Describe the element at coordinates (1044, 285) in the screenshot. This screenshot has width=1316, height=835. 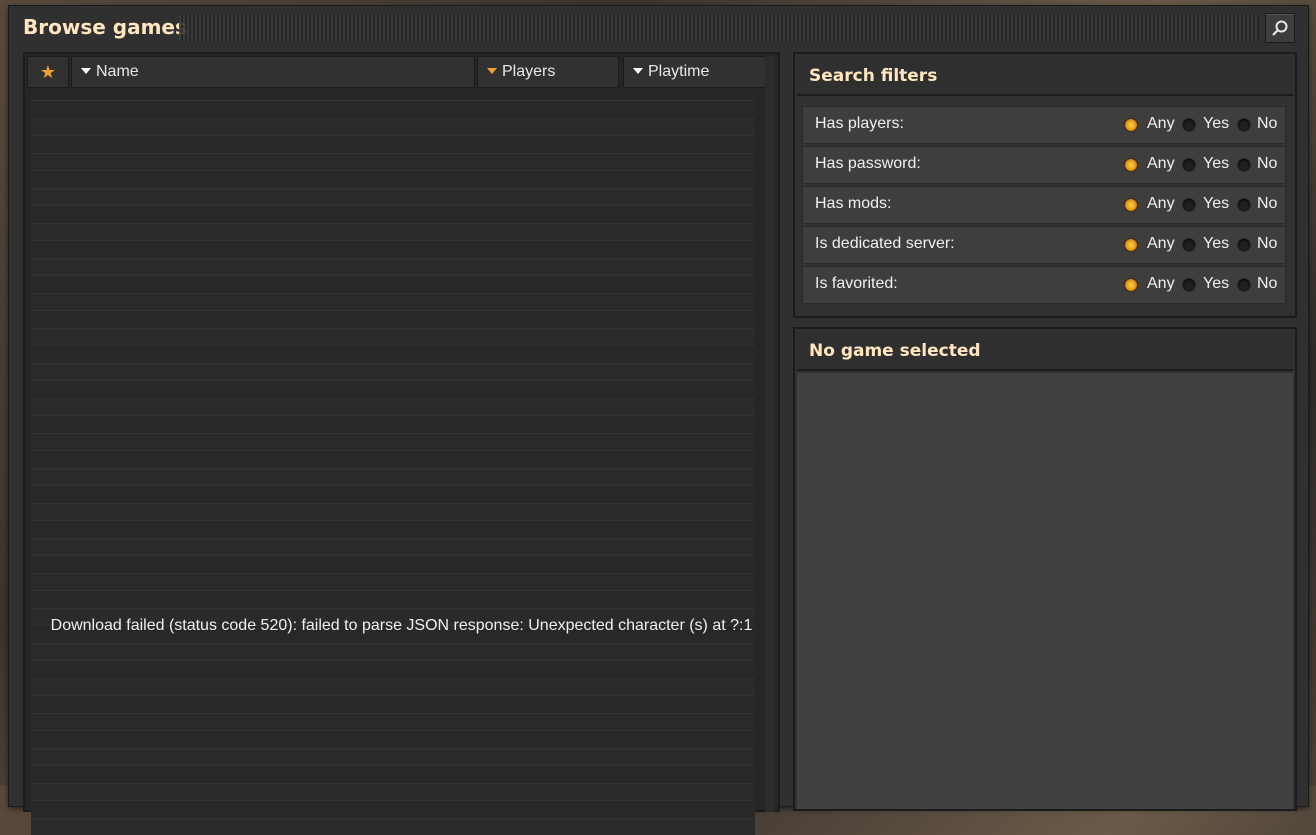
I see `filter-row: Is favorited: Any Yes No` at that location.